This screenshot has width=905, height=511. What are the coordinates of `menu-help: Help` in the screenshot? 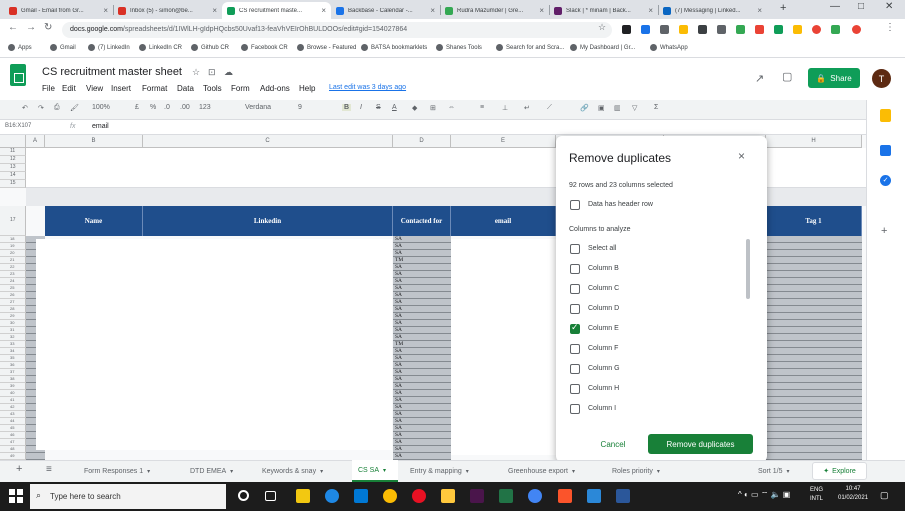 It's located at (307, 88).